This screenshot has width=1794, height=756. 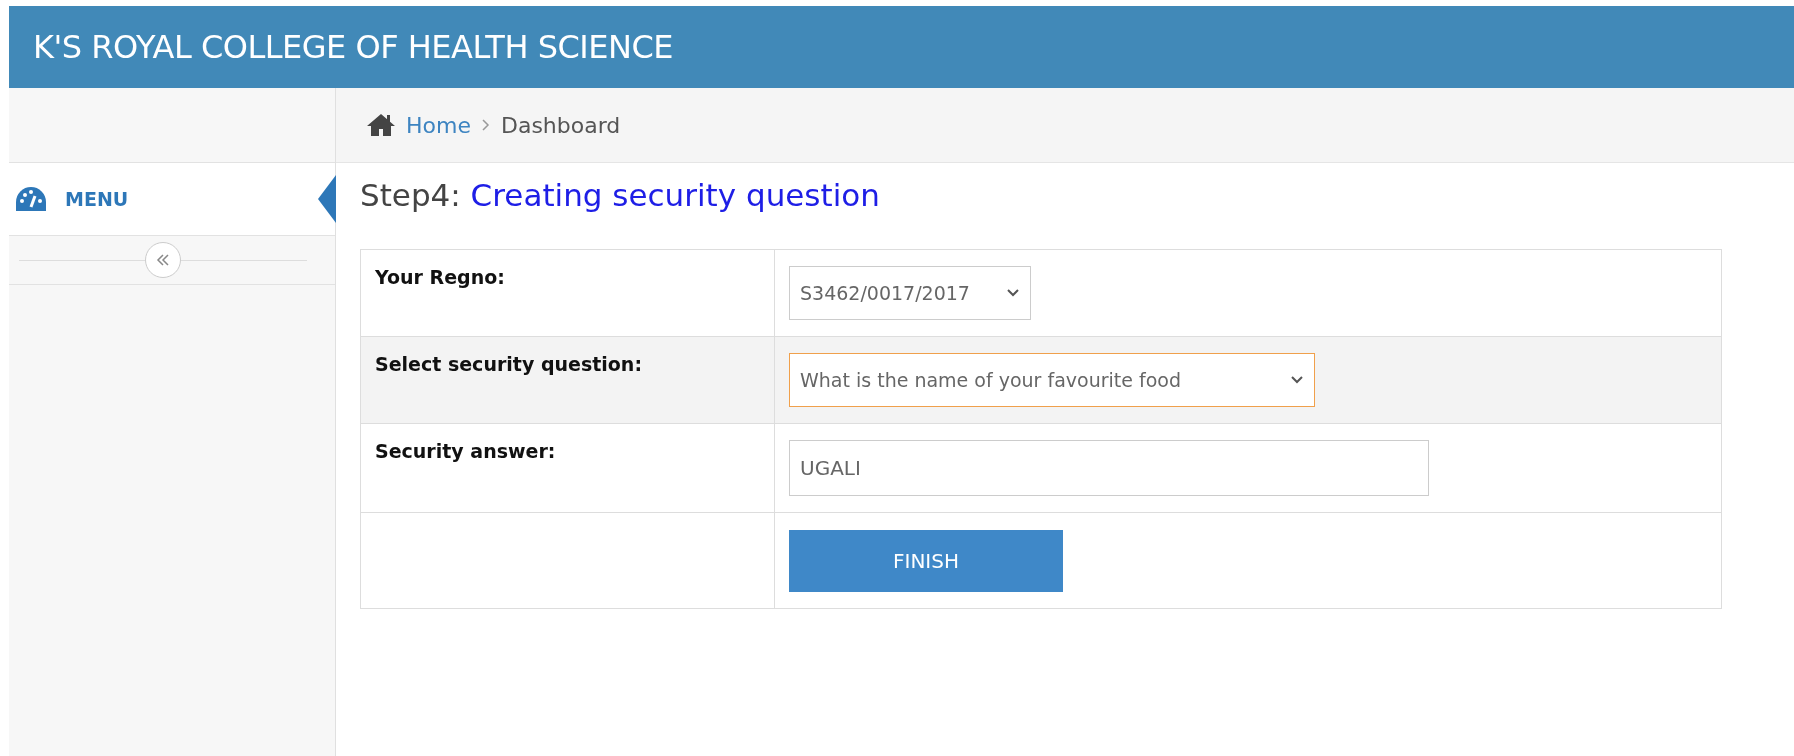 I want to click on page-title: Step4: Creating security question, so click(x=620, y=195).